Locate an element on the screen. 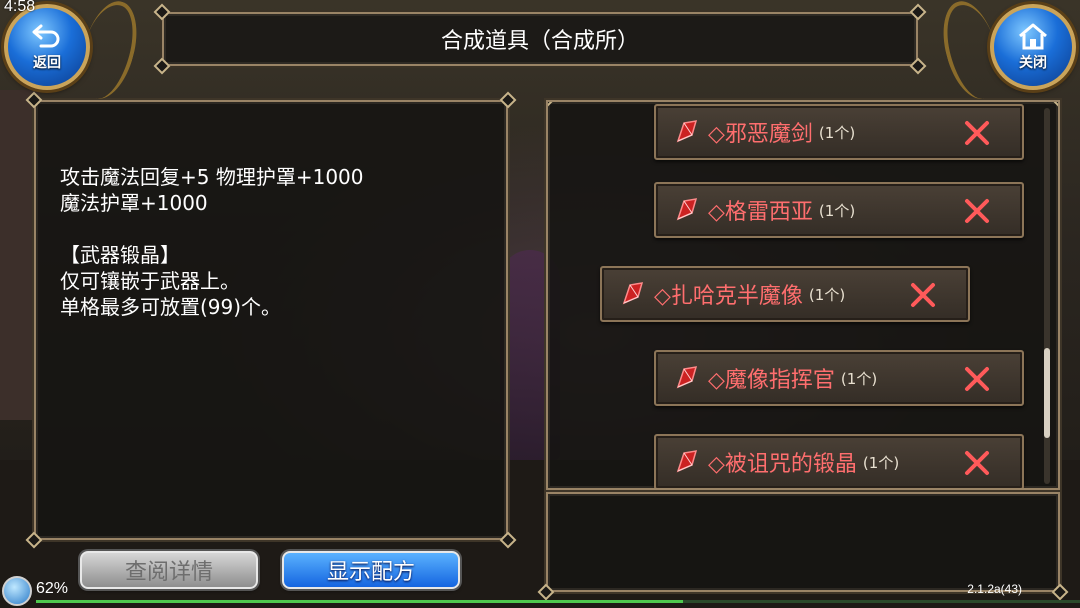  show-recipe-label: 显示配方 is located at coordinates (370, 572).